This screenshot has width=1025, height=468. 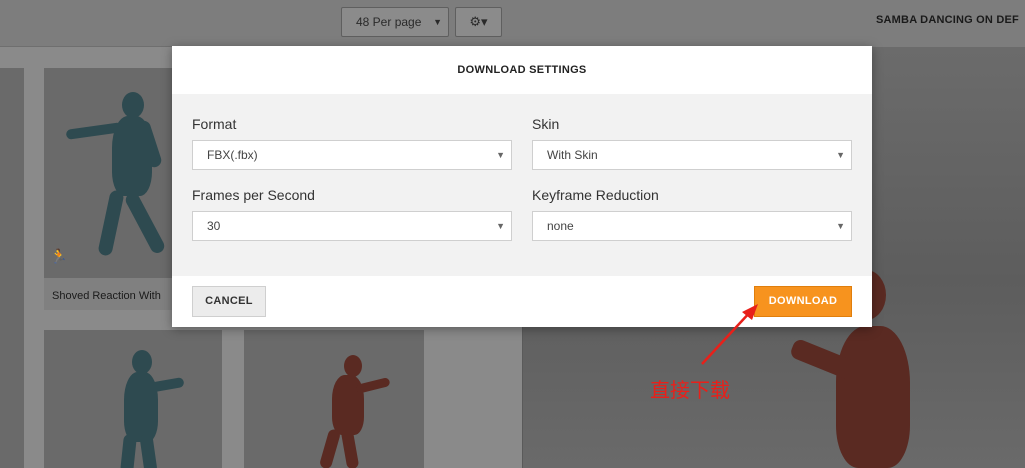 I want to click on fps-value: 30, so click(x=214, y=226).